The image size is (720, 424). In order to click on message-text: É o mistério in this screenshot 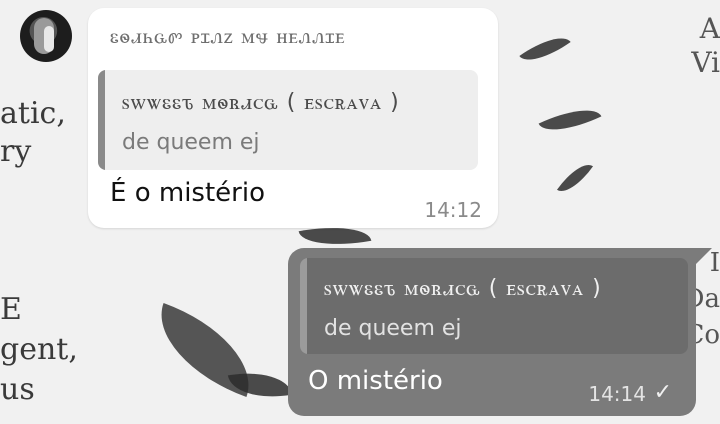, I will do `click(187, 193)`.